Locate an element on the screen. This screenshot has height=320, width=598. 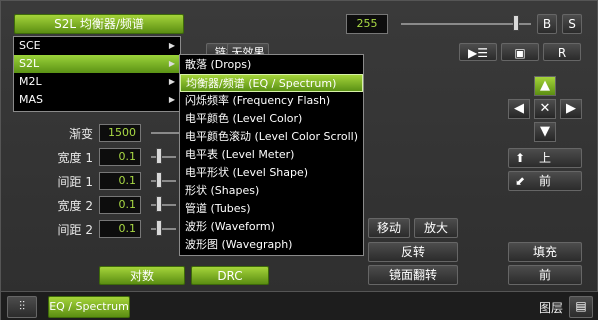
center-x-button: ✕ is located at coordinates (545, 109).